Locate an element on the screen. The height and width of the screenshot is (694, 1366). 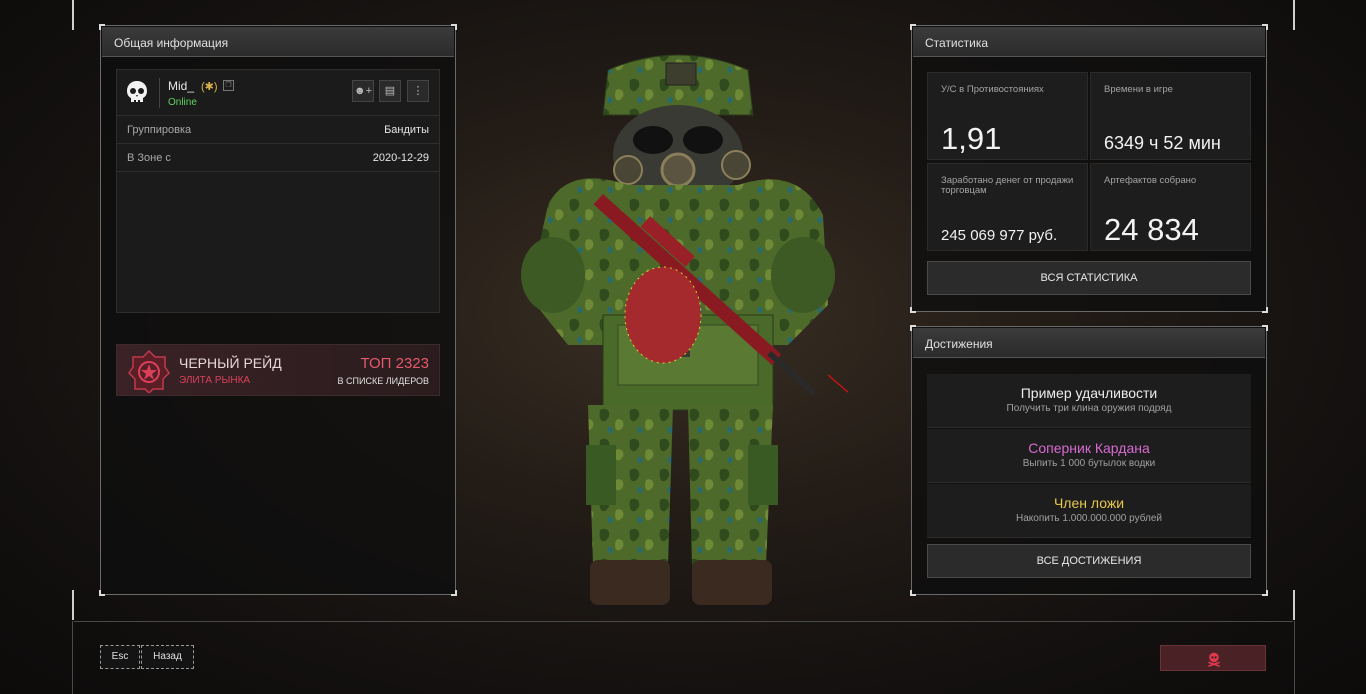
raid-emblem-icon is located at coordinates (149, 371).